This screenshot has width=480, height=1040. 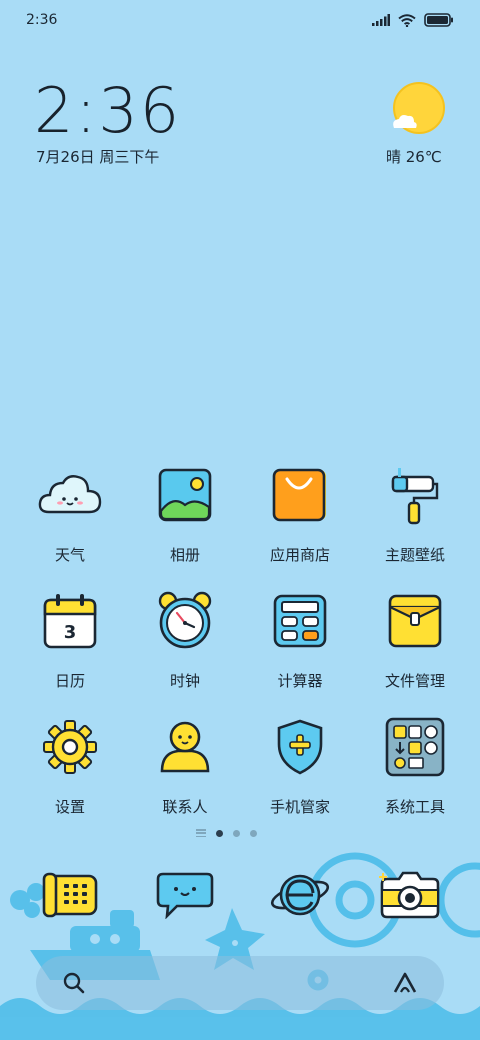 I want to click on app-system-tools: 系统工具, so click(x=415, y=764).